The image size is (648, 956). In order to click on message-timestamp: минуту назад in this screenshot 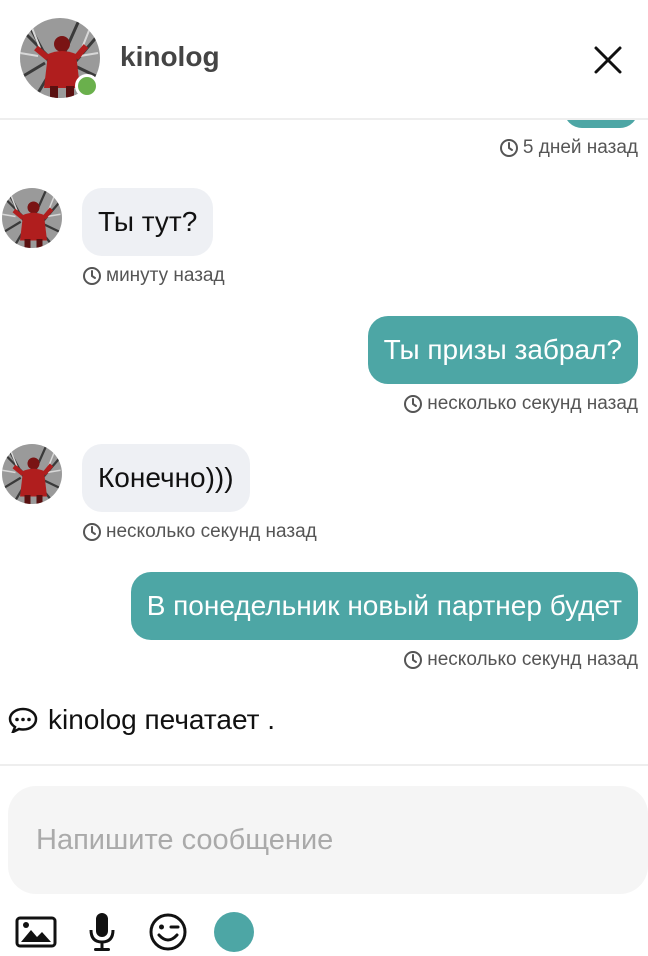, I will do `click(153, 276)`.